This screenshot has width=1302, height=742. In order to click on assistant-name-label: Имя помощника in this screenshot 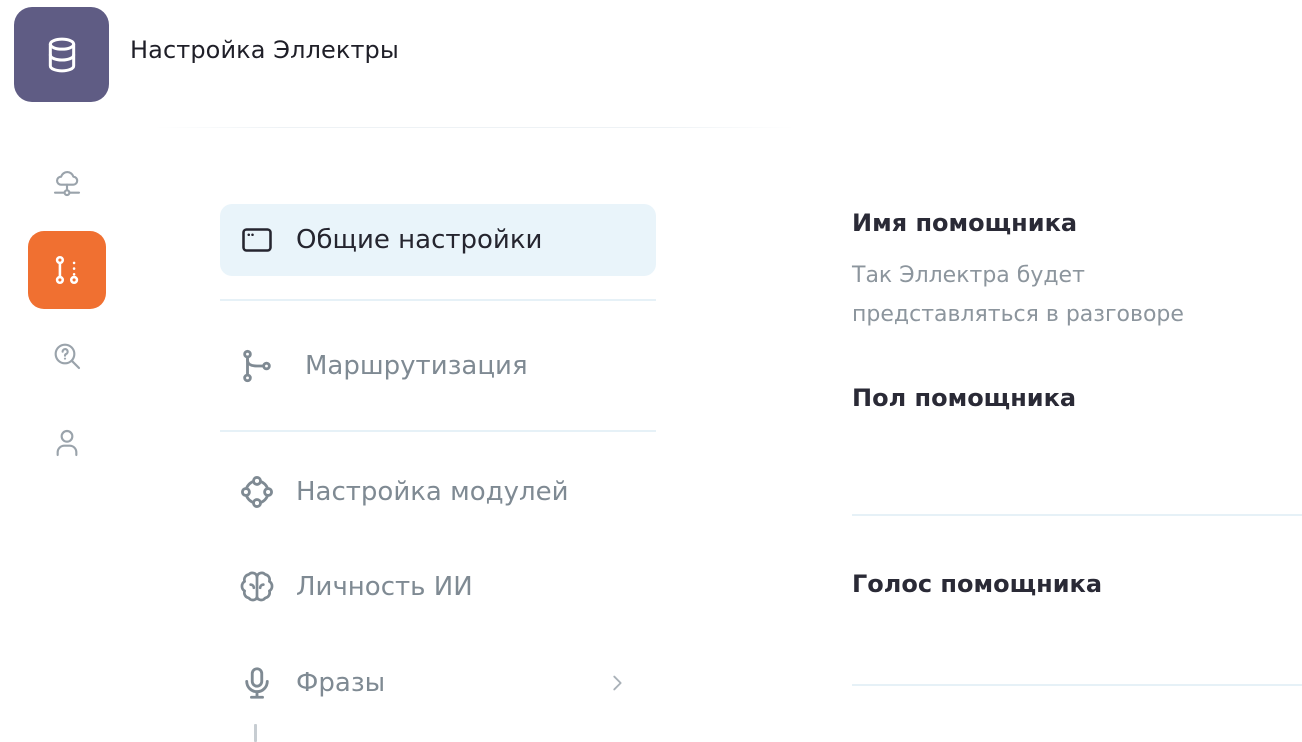, I will do `click(965, 223)`.